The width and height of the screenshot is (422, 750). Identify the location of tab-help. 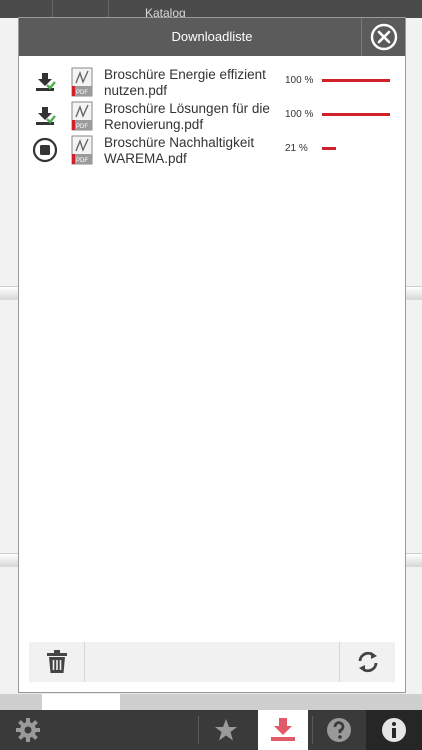
(339, 730).